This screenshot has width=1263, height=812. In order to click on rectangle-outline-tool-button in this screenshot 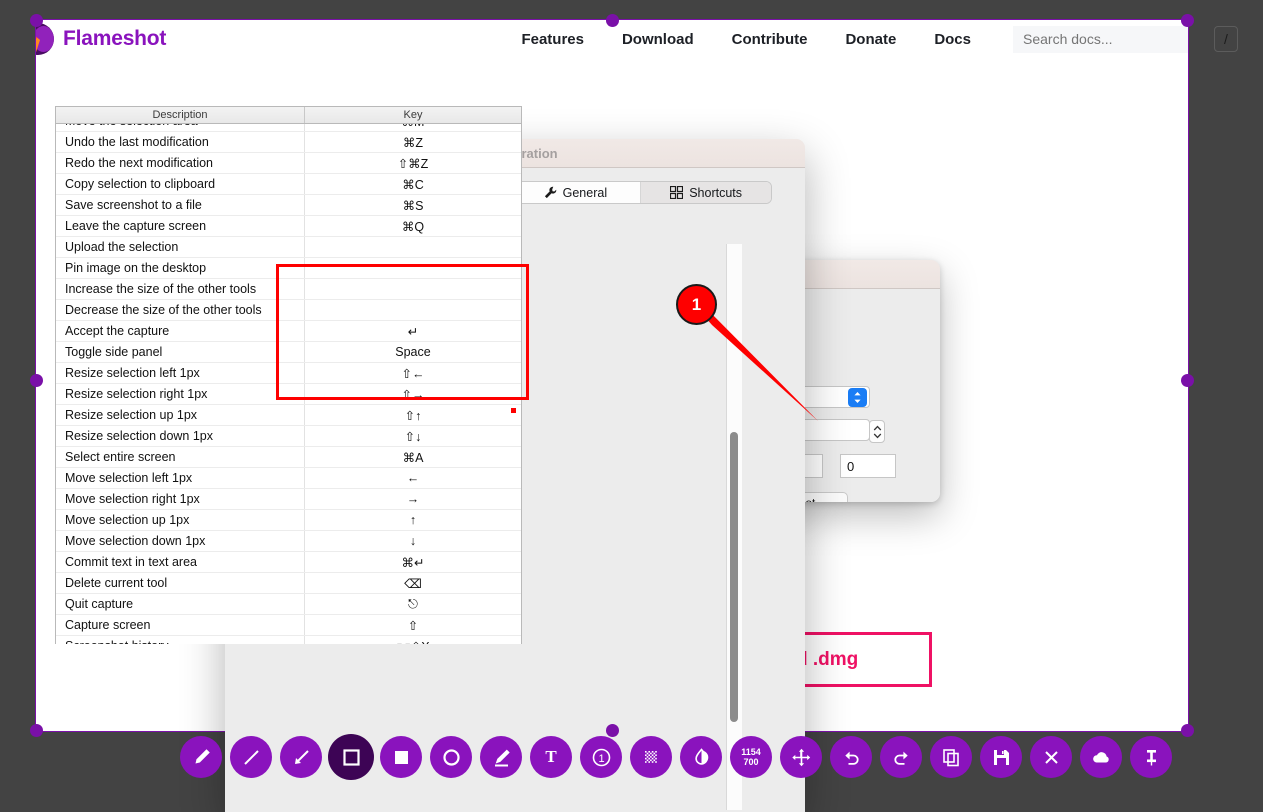, I will do `click(351, 757)`.